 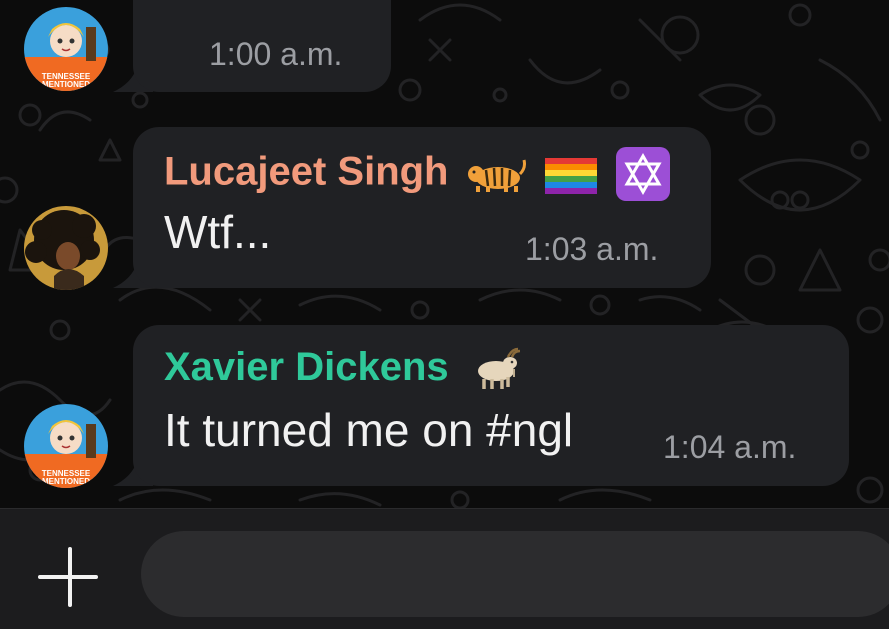 What do you see at coordinates (642, 174) in the screenshot?
I see `star-of-david-emoji-icon` at bounding box center [642, 174].